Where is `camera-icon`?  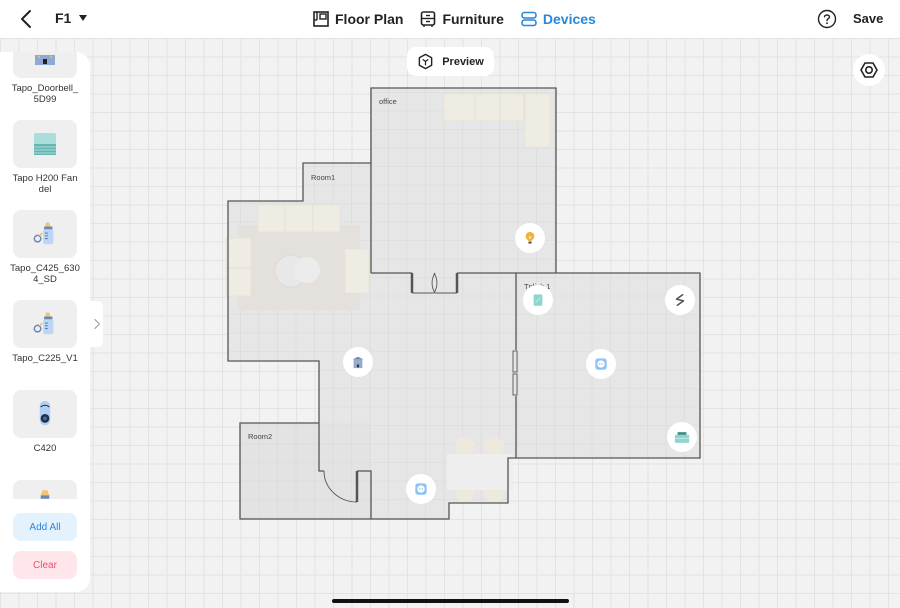 camera-icon is located at coordinates (45, 413).